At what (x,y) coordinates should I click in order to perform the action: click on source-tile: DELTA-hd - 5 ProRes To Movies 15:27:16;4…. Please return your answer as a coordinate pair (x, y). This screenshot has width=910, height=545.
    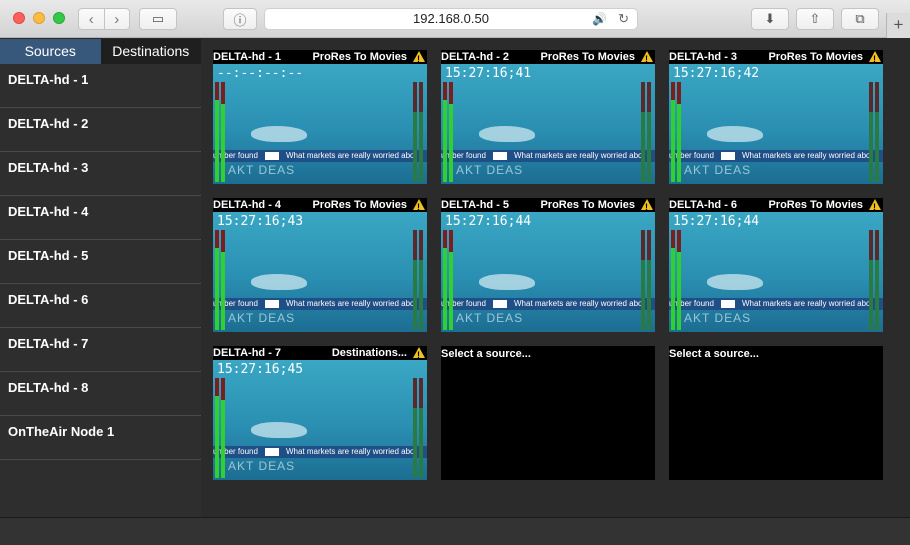
    Looking at the image, I should click on (548, 265).